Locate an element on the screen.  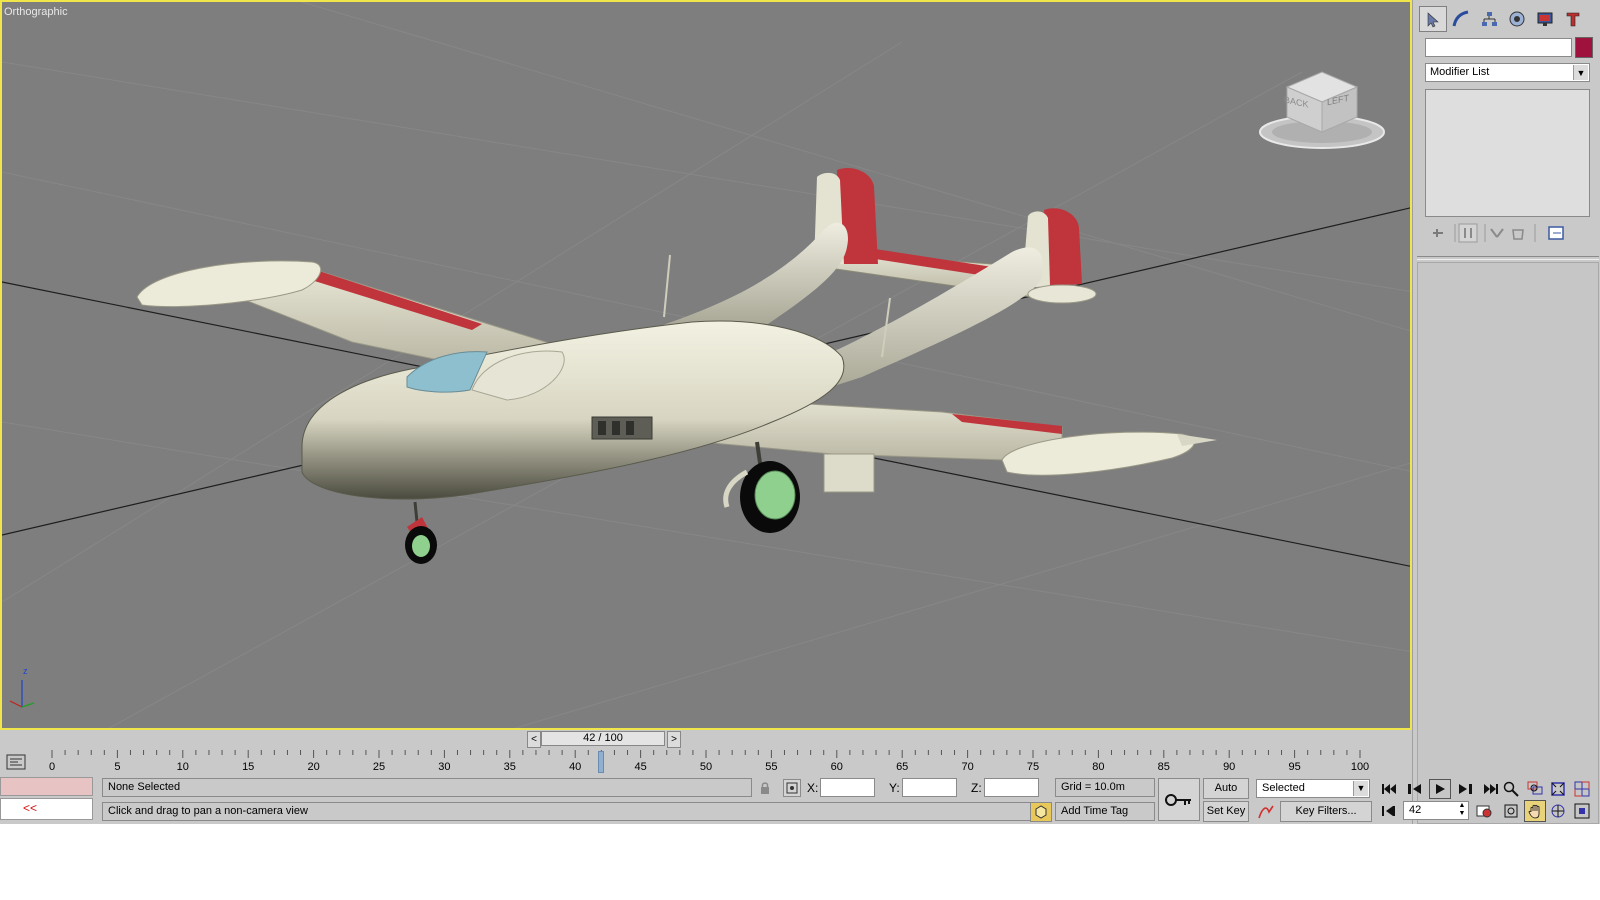
field-of-view-icon is located at coordinates (1511, 811).